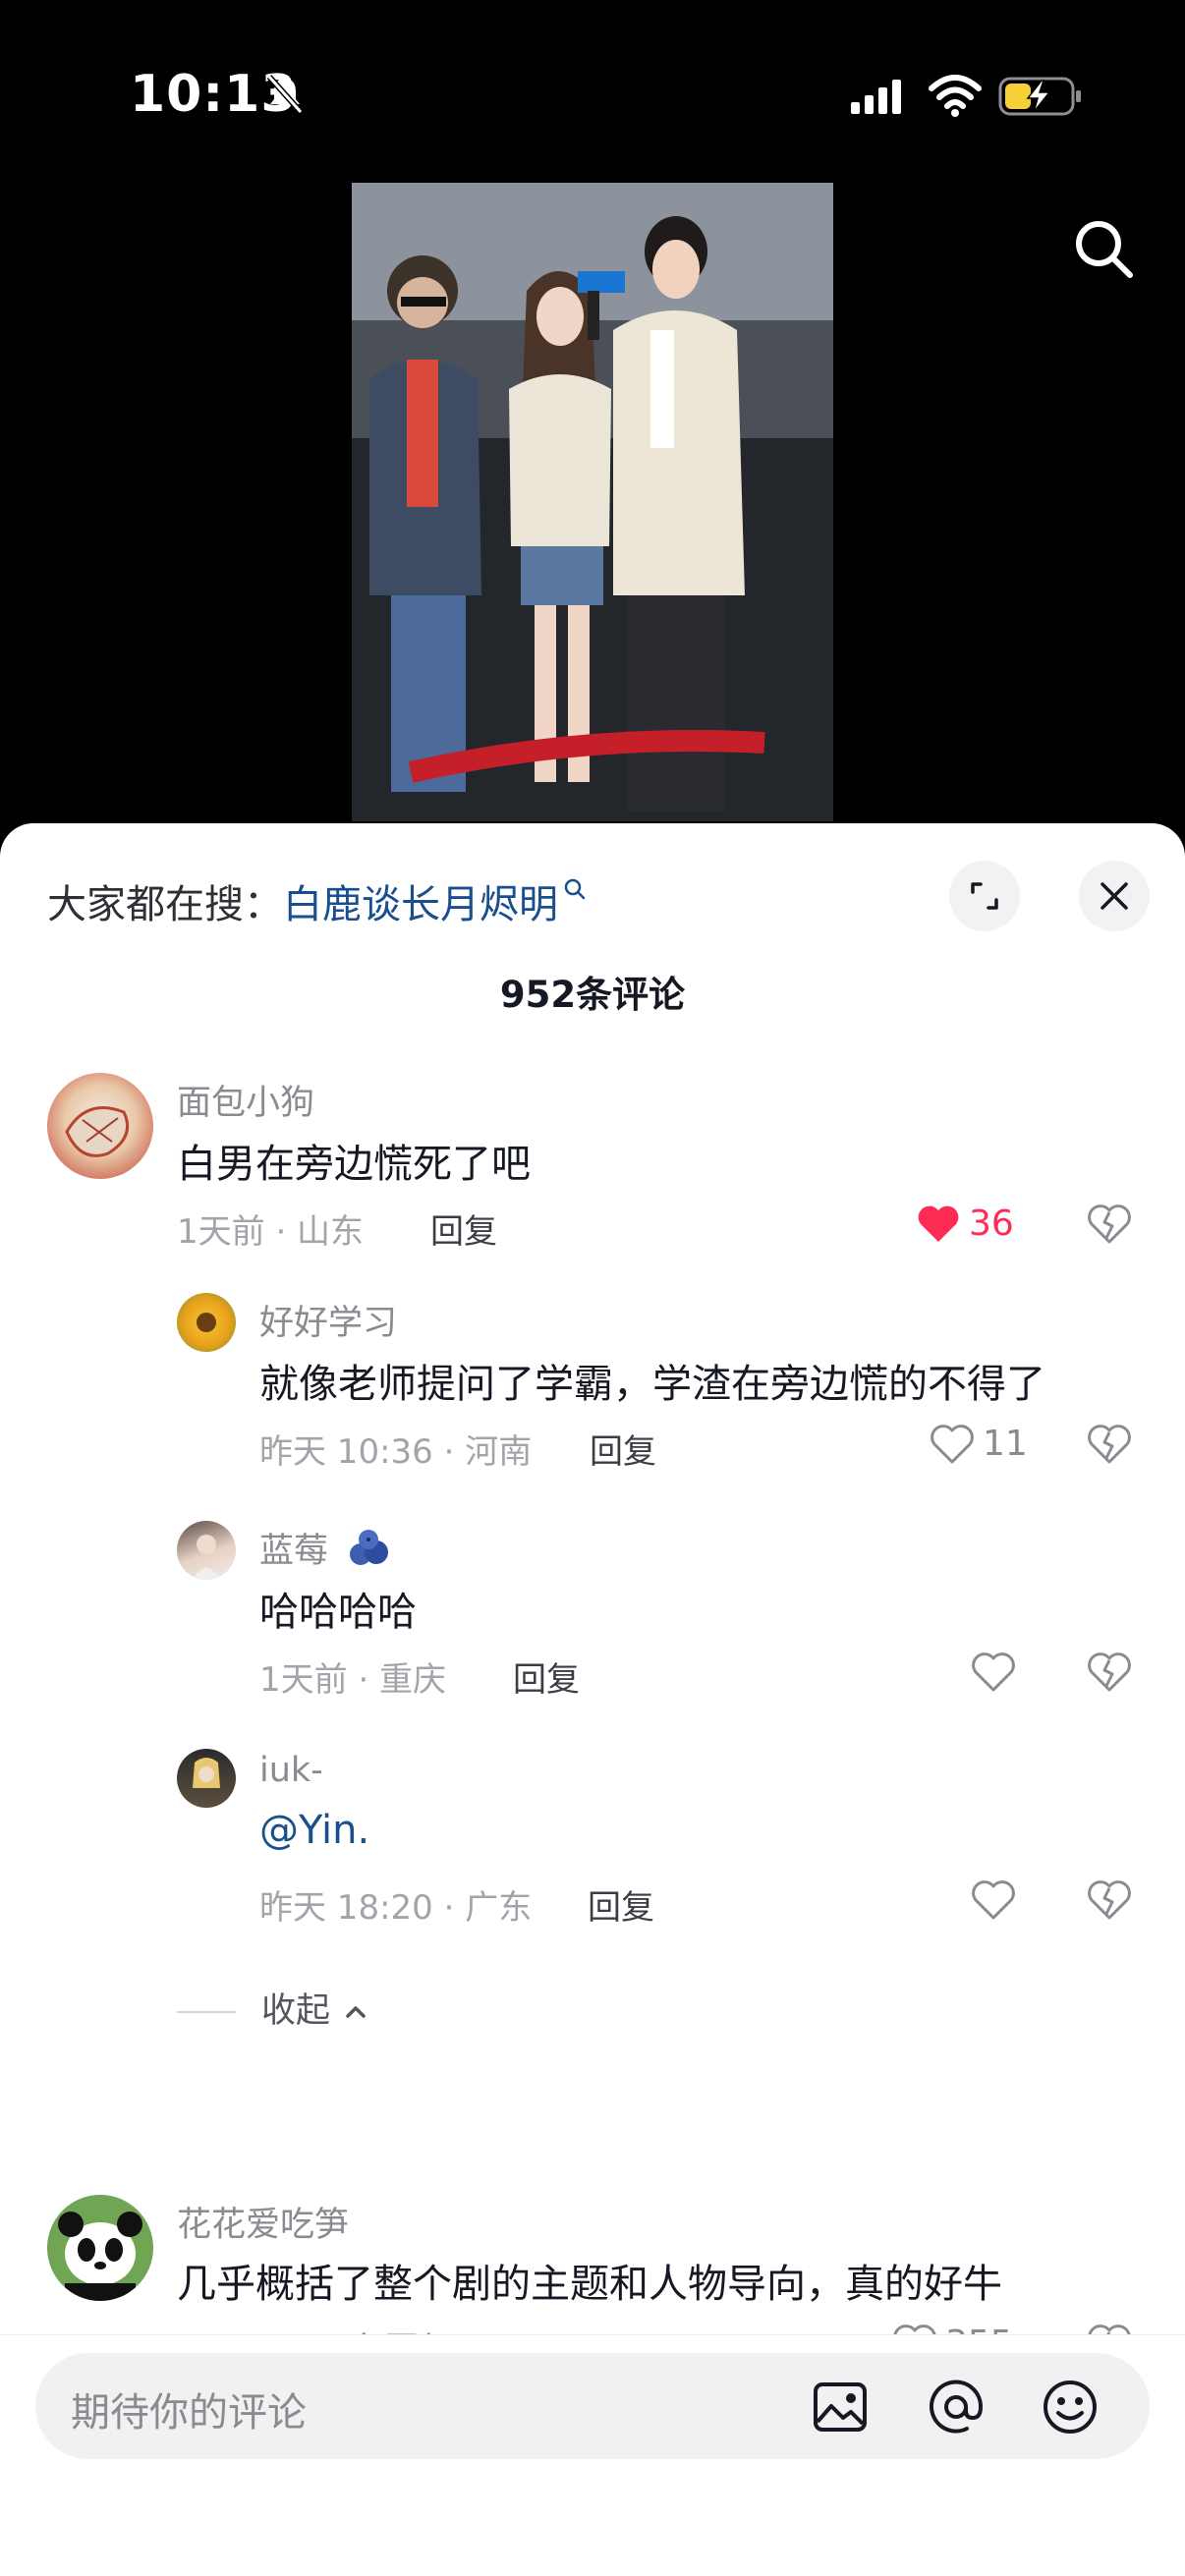 Image resolution: width=1185 pixels, height=2576 pixels. What do you see at coordinates (1070, 2407) in the screenshot?
I see `emoji-smile-icon` at bounding box center [1070, 2407].